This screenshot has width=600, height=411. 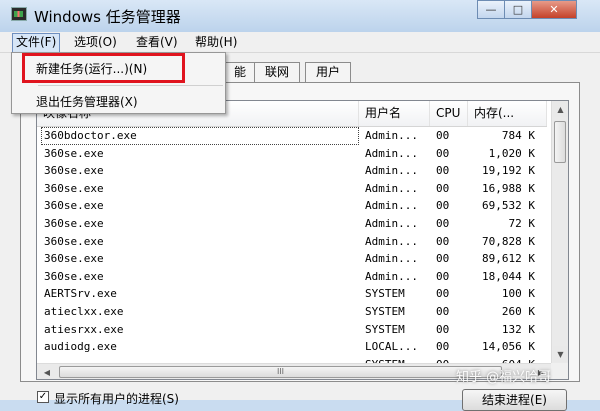 I want to click on tab-users: 用户, so click(x=328, y=72).